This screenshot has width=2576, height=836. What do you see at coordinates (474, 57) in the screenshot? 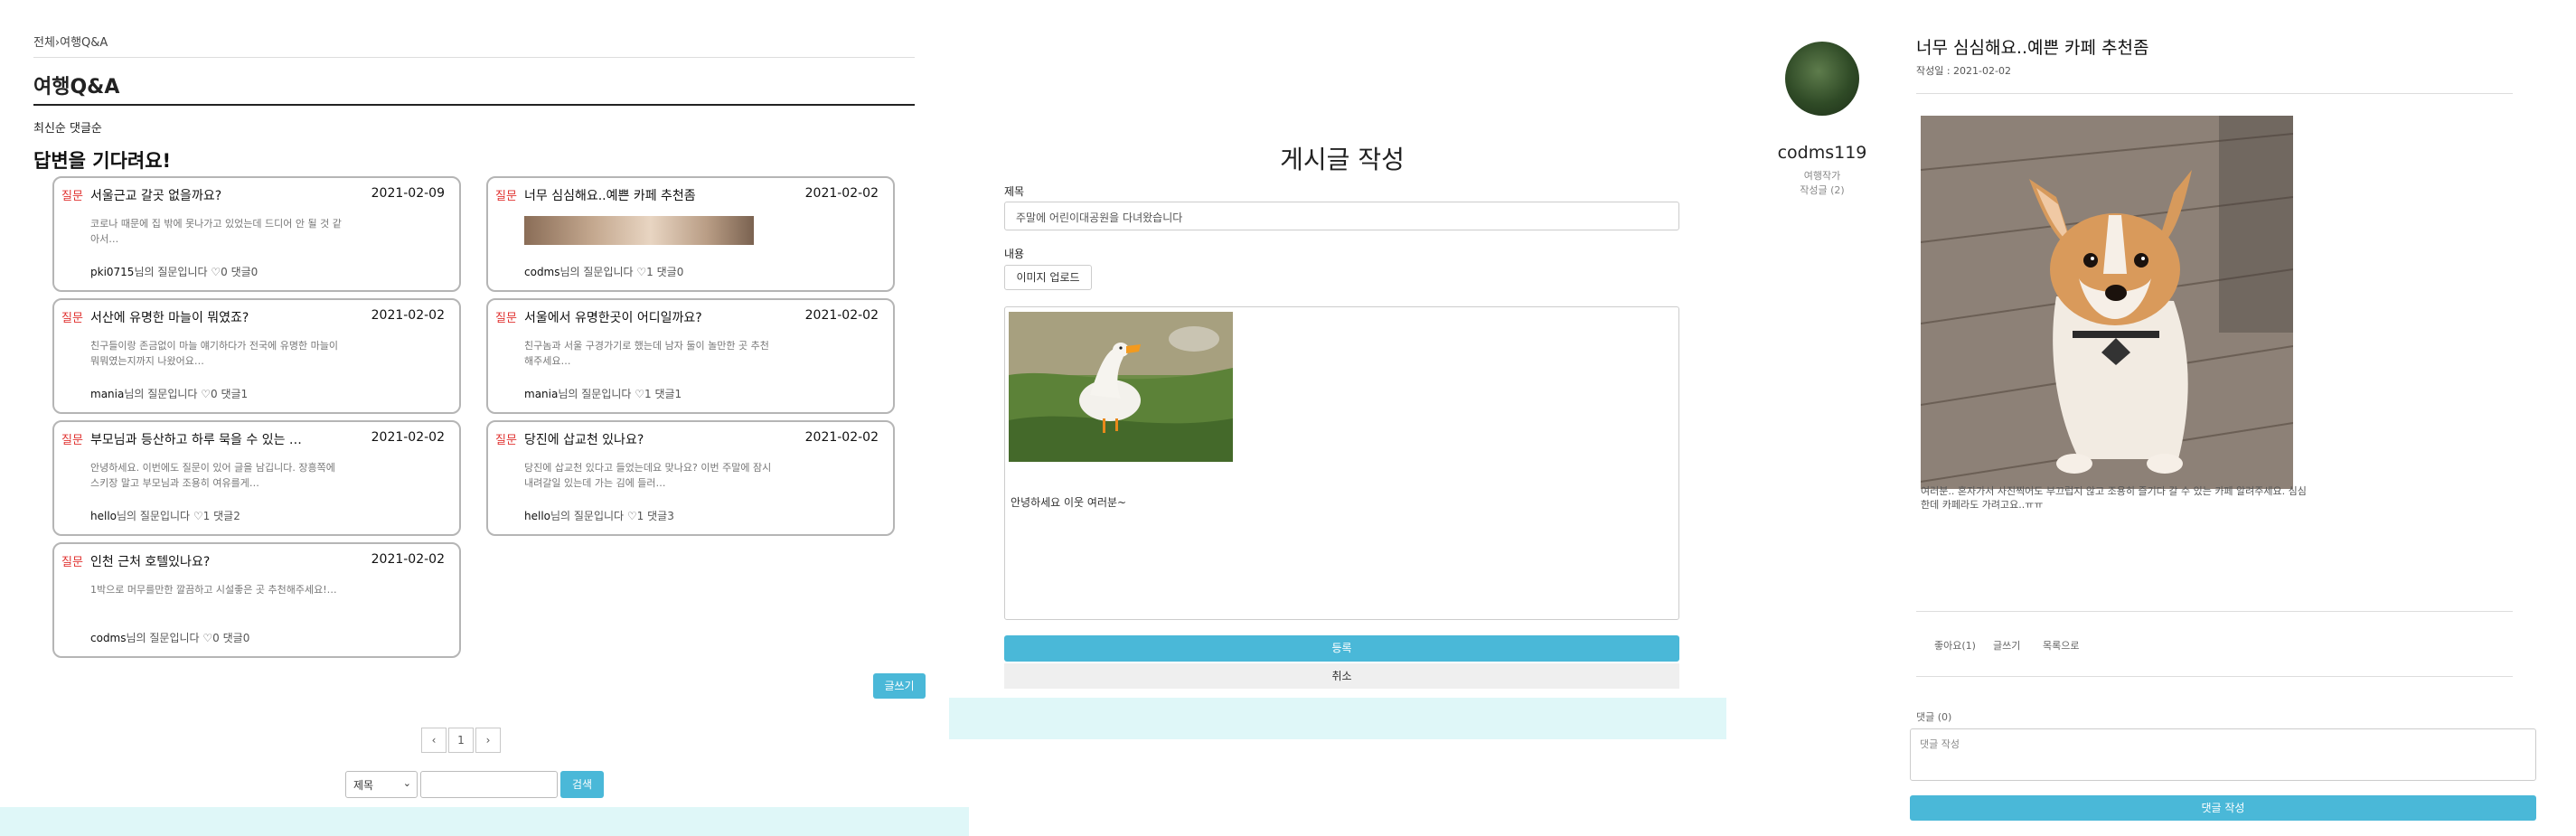
I see `breadcrumb-divider` at bounding box center [474, 57].